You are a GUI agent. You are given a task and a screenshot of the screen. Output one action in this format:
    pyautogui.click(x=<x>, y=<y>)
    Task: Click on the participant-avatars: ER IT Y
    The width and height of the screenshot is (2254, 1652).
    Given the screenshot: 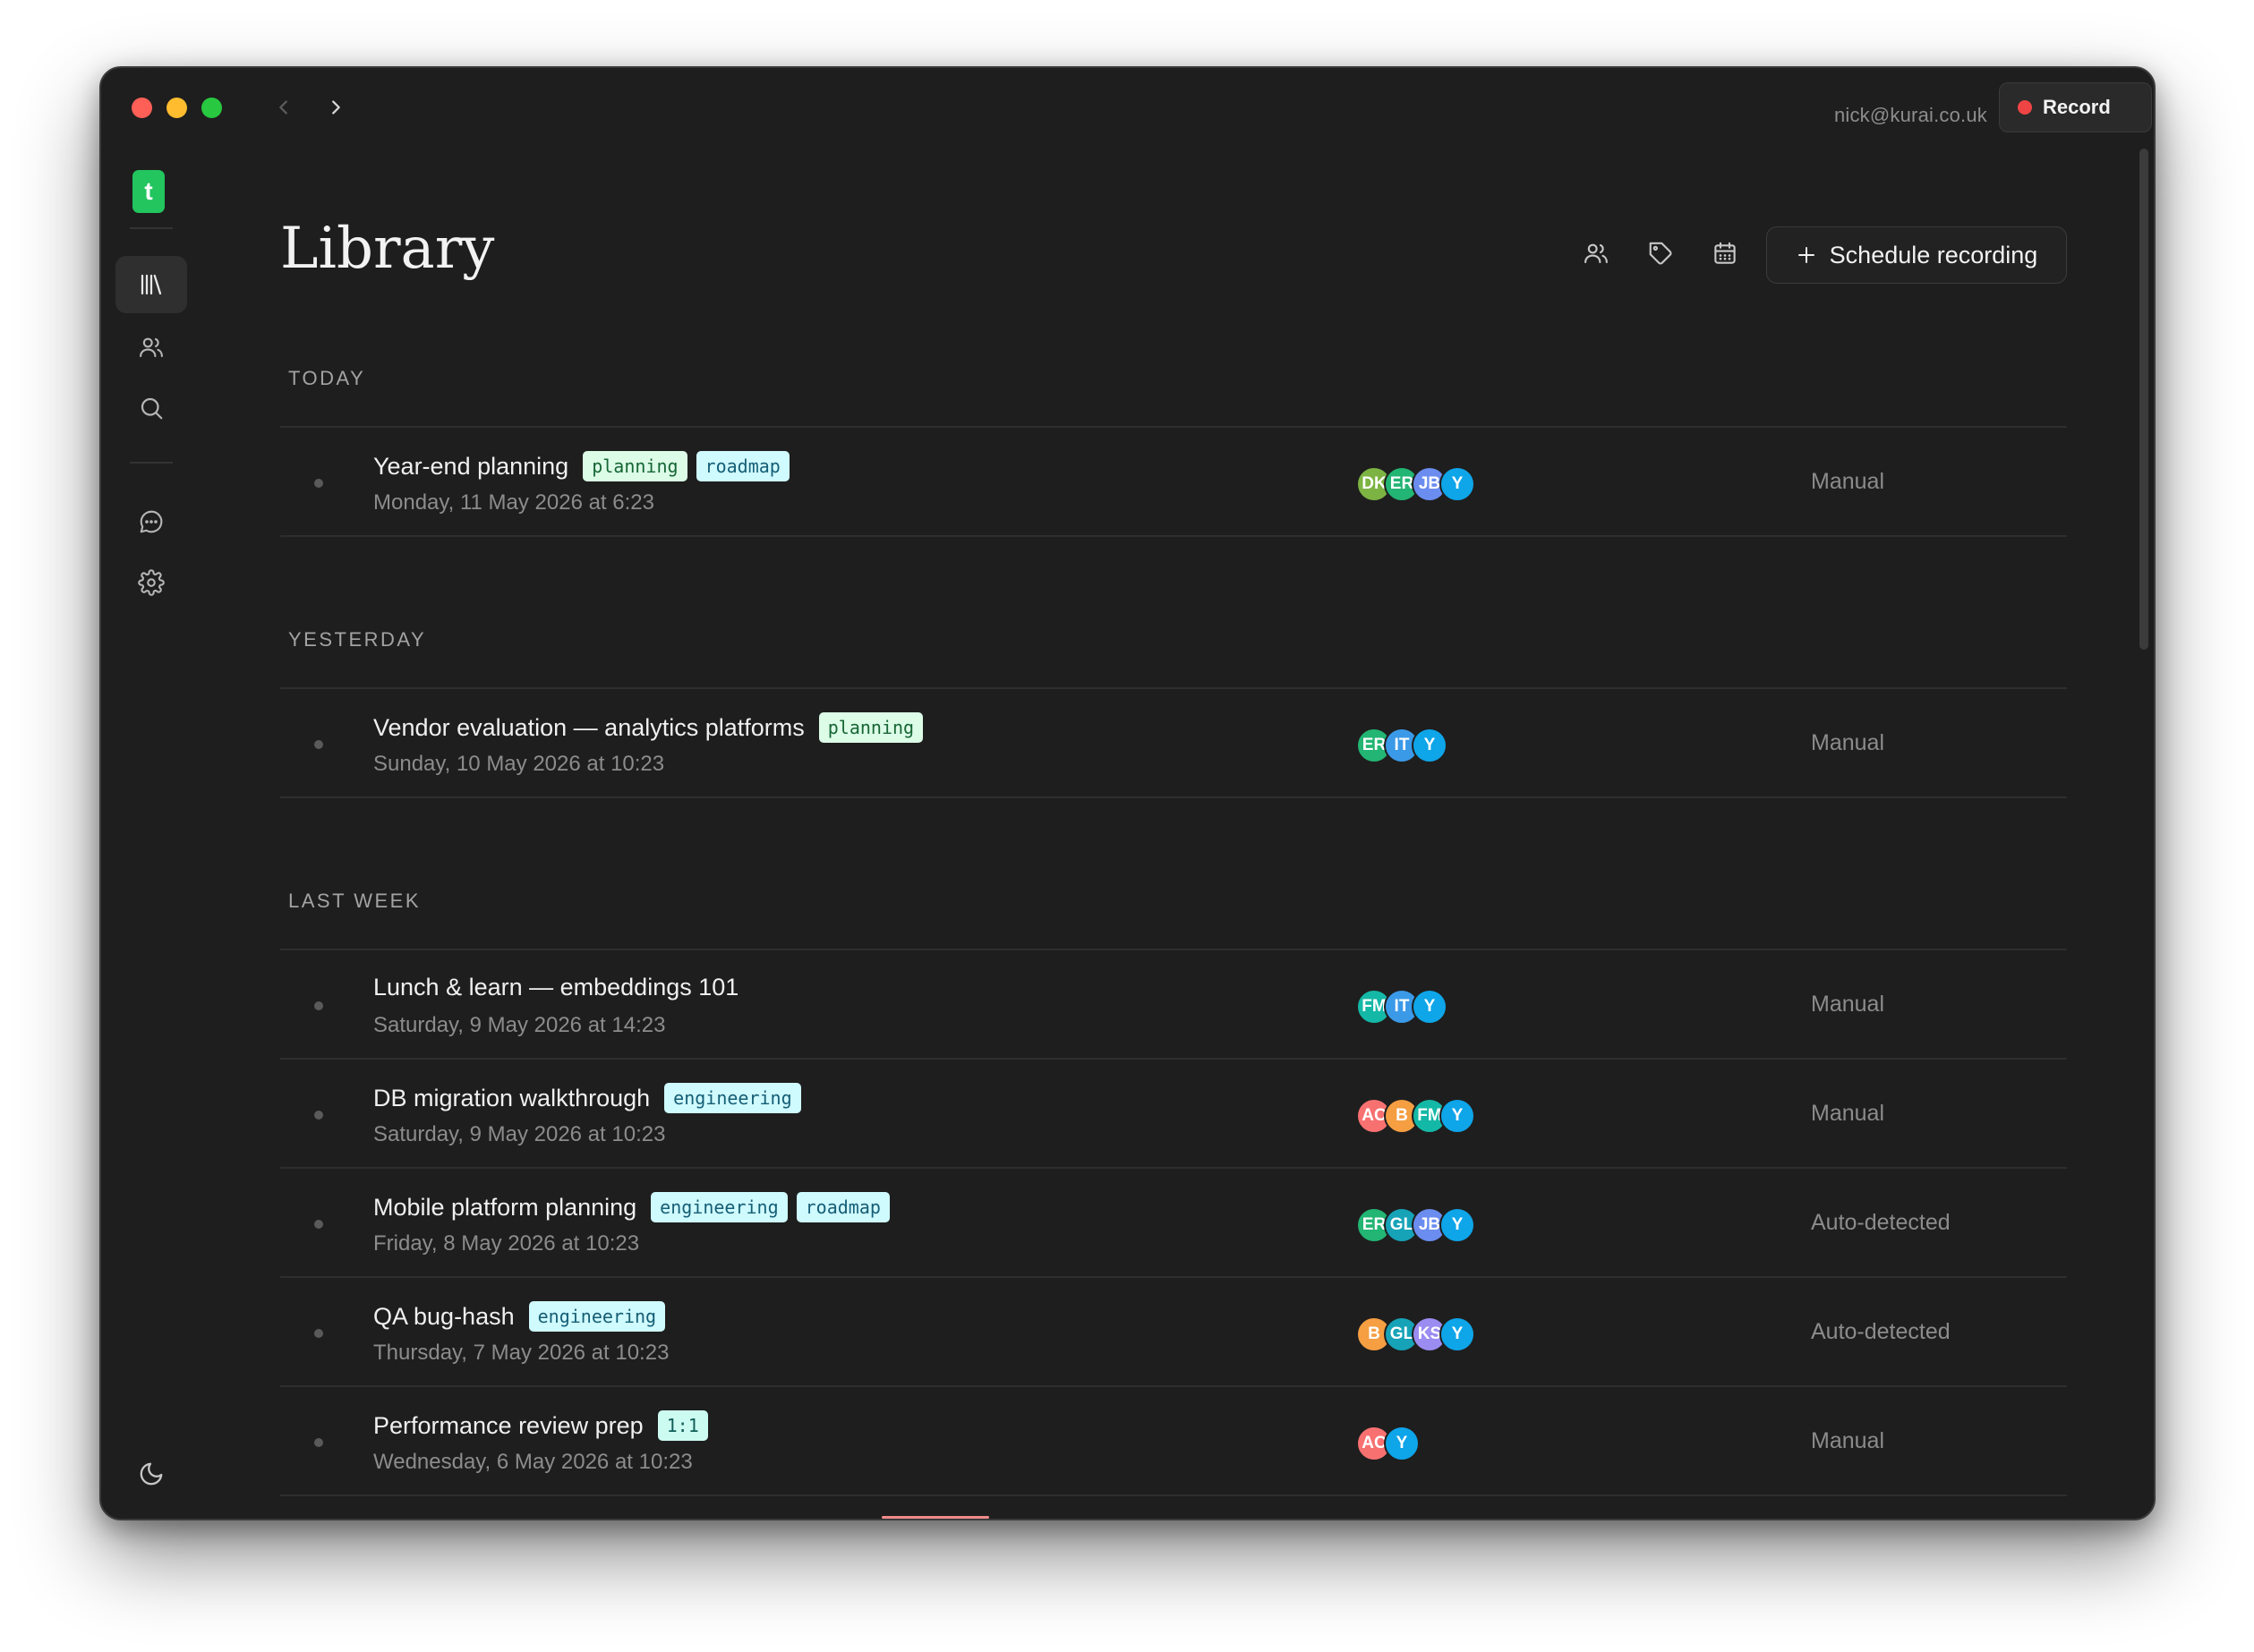 What is the action you would take?
    pyautogui.click(x=1401, y=745)
    